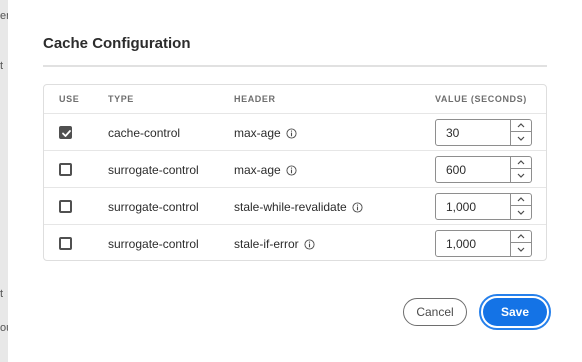 This screenshot has height=362, width=582. Describe the element at coordinates (255, 99) in the screenshot. I see `column-header-header: HEADER` at that location.